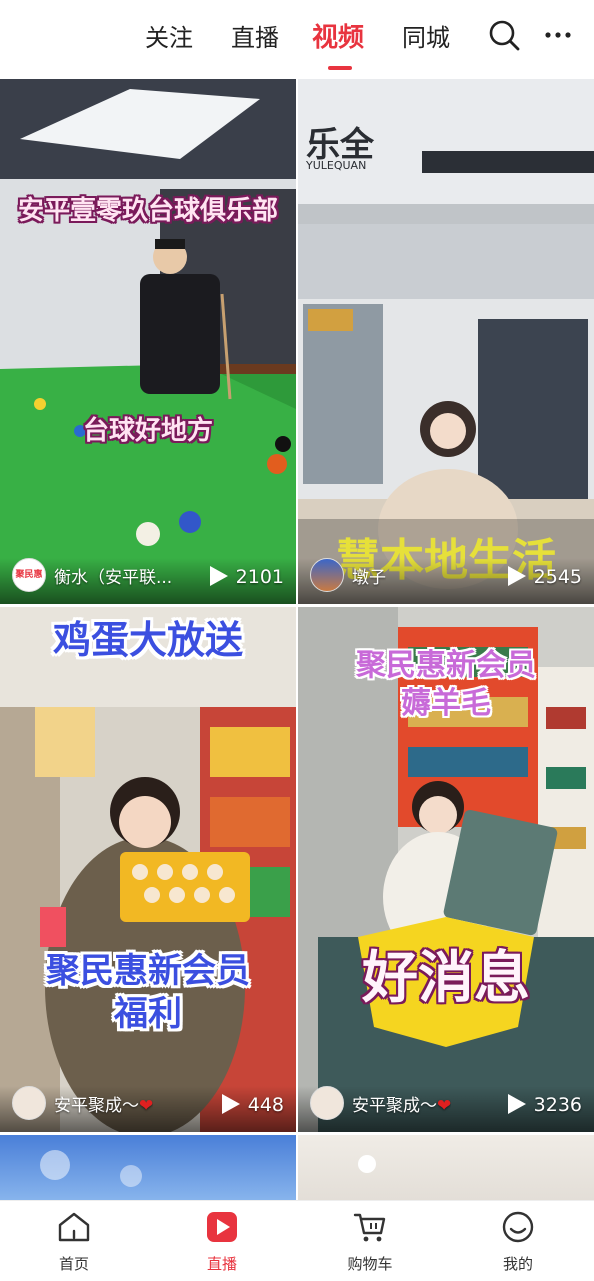  What do you see at coordinates (297, 39) in the screenshot?
I see `top-bar: 关注 直播 视频 同城` at bounding box center [297, 39].